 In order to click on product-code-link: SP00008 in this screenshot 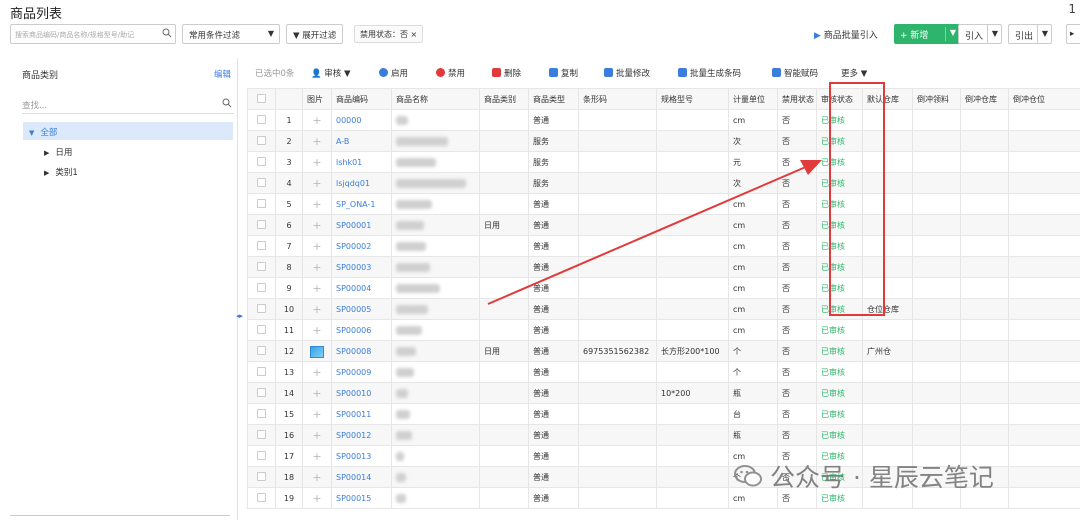, I will do `click(361, 351)`.